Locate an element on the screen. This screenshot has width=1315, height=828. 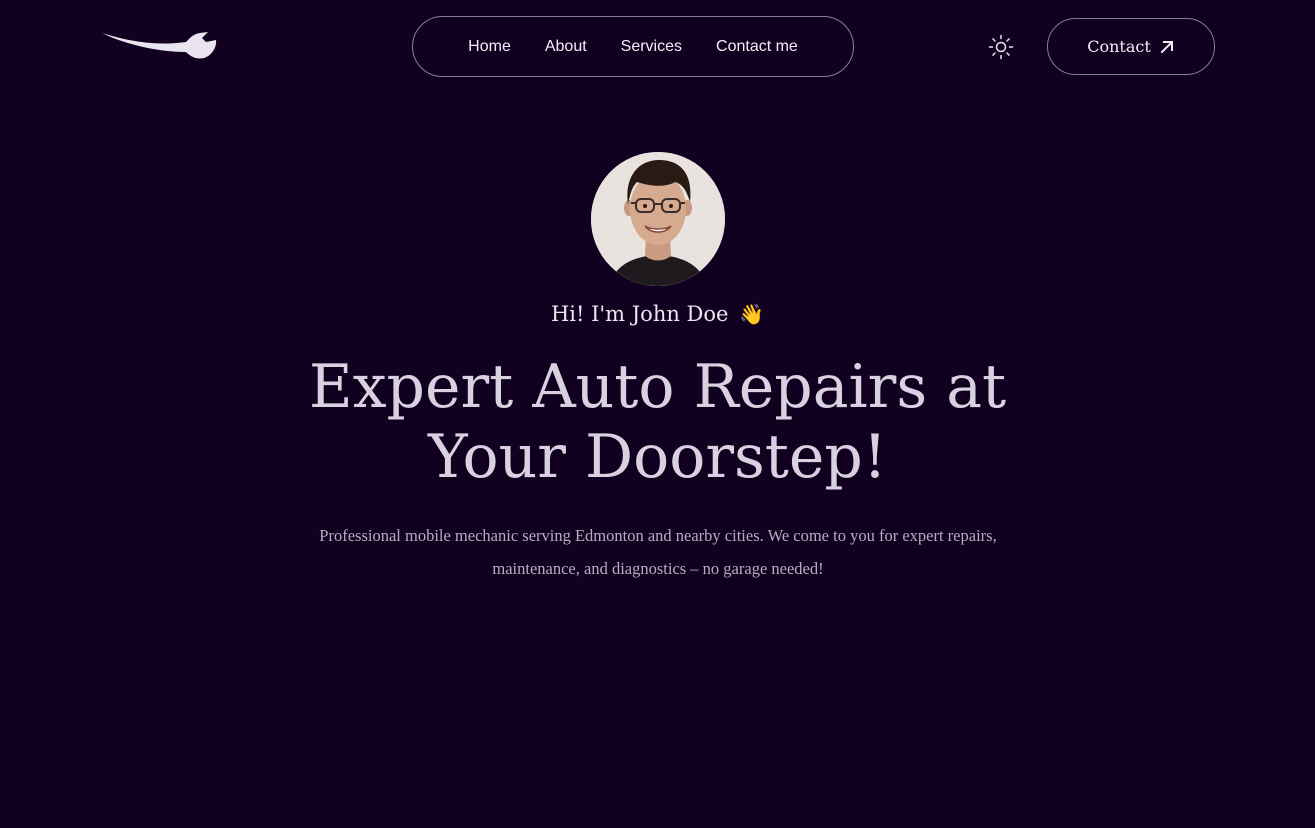
nav-home-link: Home is located at coordinates (489, 47).